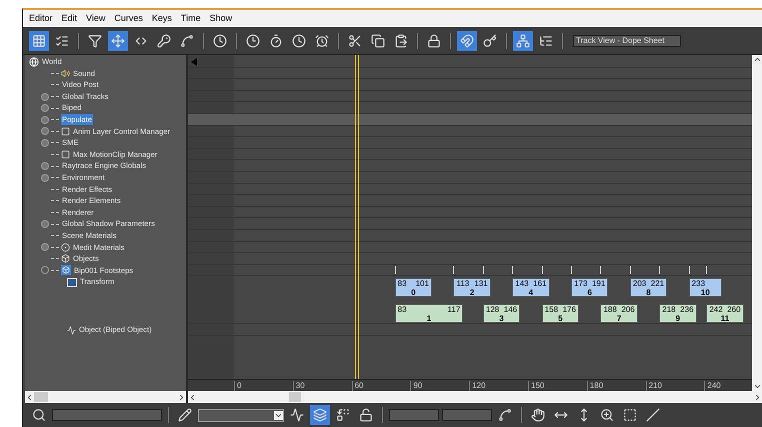 This screenshot has width=762, height=427. What do you see at coordinates (523, 40) in the screenshot?
I see `hierarchy-icon` at bounding box center [523, 40].